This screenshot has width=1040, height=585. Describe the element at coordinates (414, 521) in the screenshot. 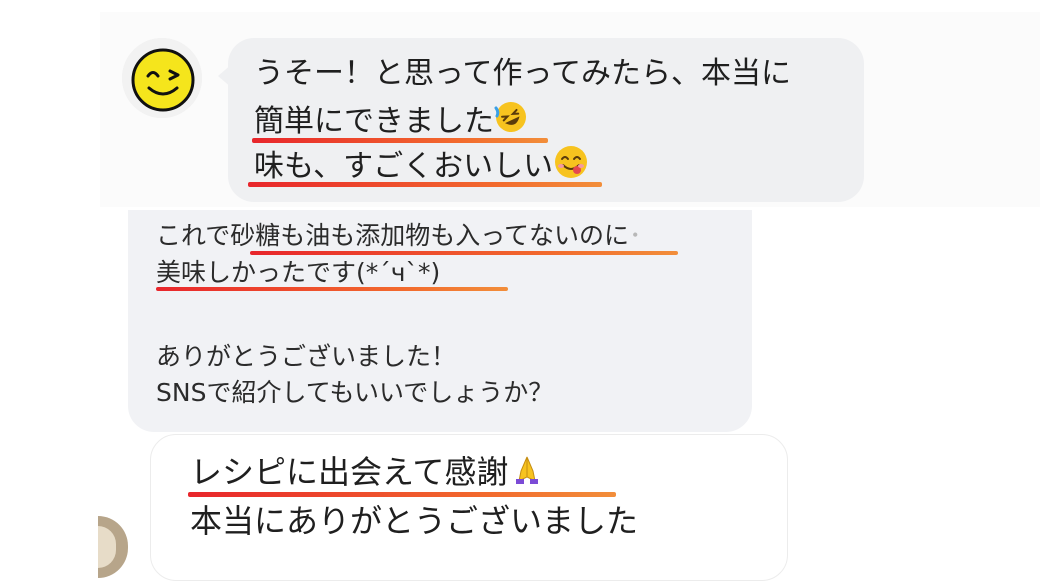

I see `message-3-line-2: 本当にありがとうございました` at that location.